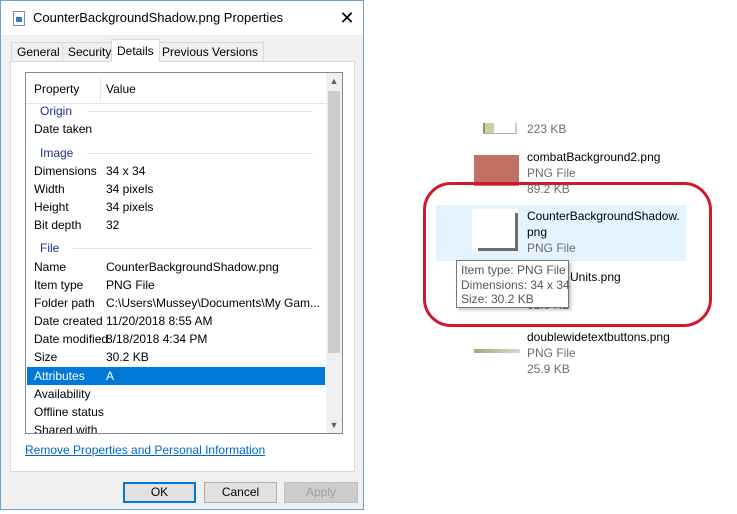 The height and width of the screenshot is (514, 737). I want to click on property-name: Folder path, so click(64, 303).